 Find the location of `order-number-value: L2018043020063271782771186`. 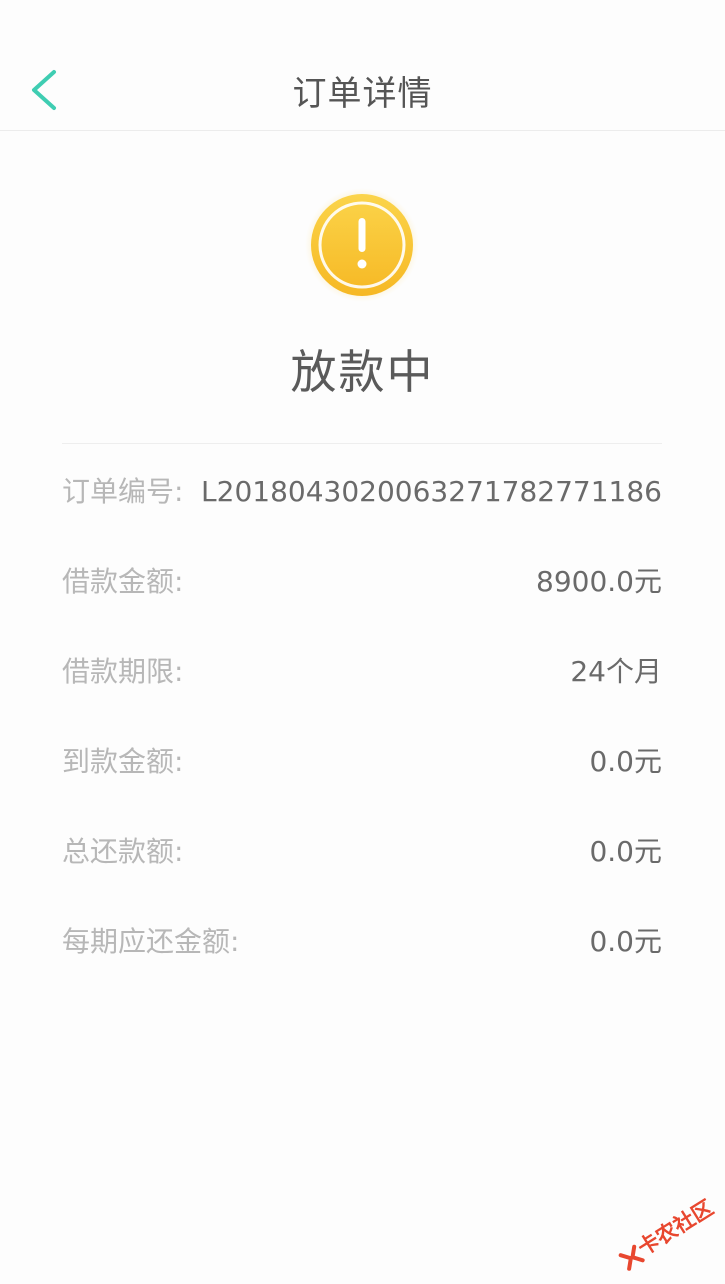

order-number-value: L2018043020063271782771186 is located at coordinates (431, 491).